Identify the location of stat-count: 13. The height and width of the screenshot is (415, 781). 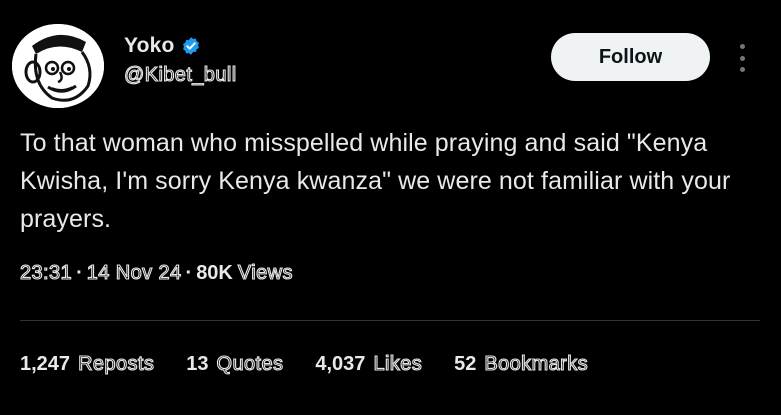
(197, 364).